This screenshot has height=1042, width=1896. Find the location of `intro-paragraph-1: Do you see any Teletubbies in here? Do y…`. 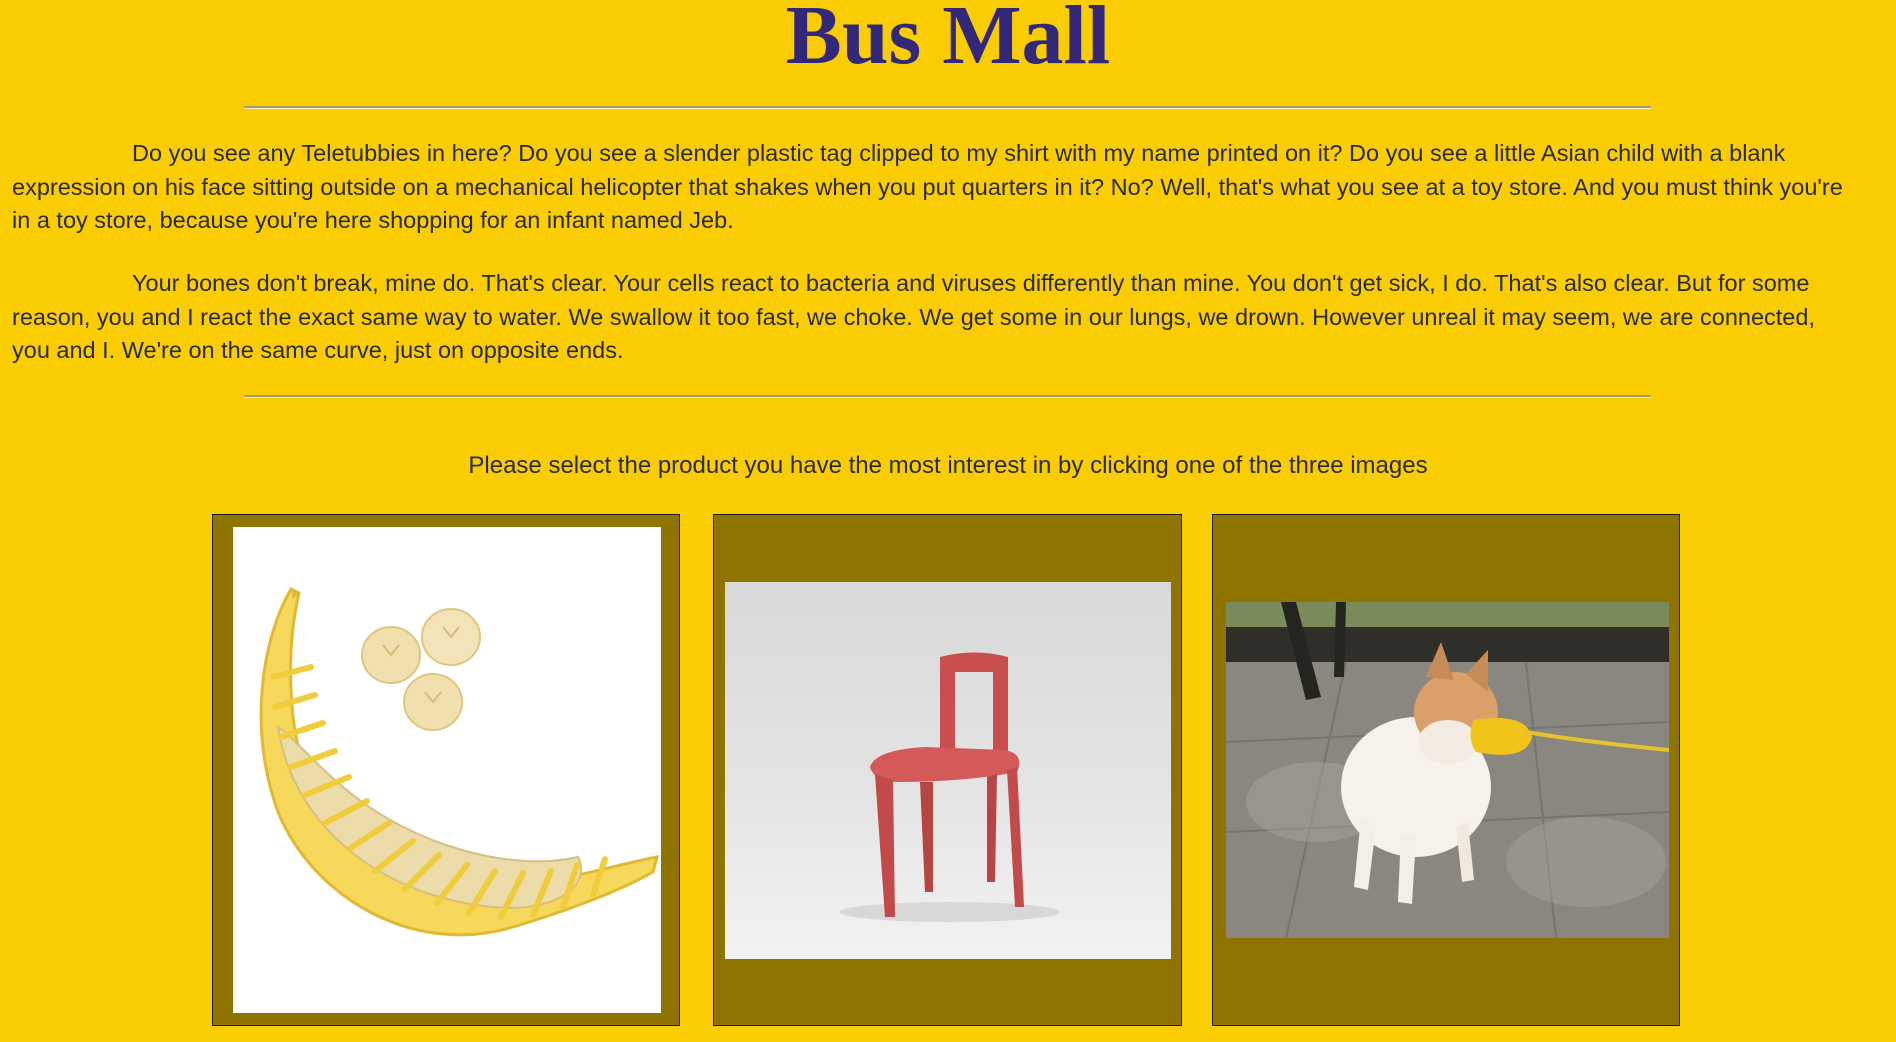

intro-paragraph-1: Do you see any Teletubbies in here? Do y… is located at coordinates (927, 186).